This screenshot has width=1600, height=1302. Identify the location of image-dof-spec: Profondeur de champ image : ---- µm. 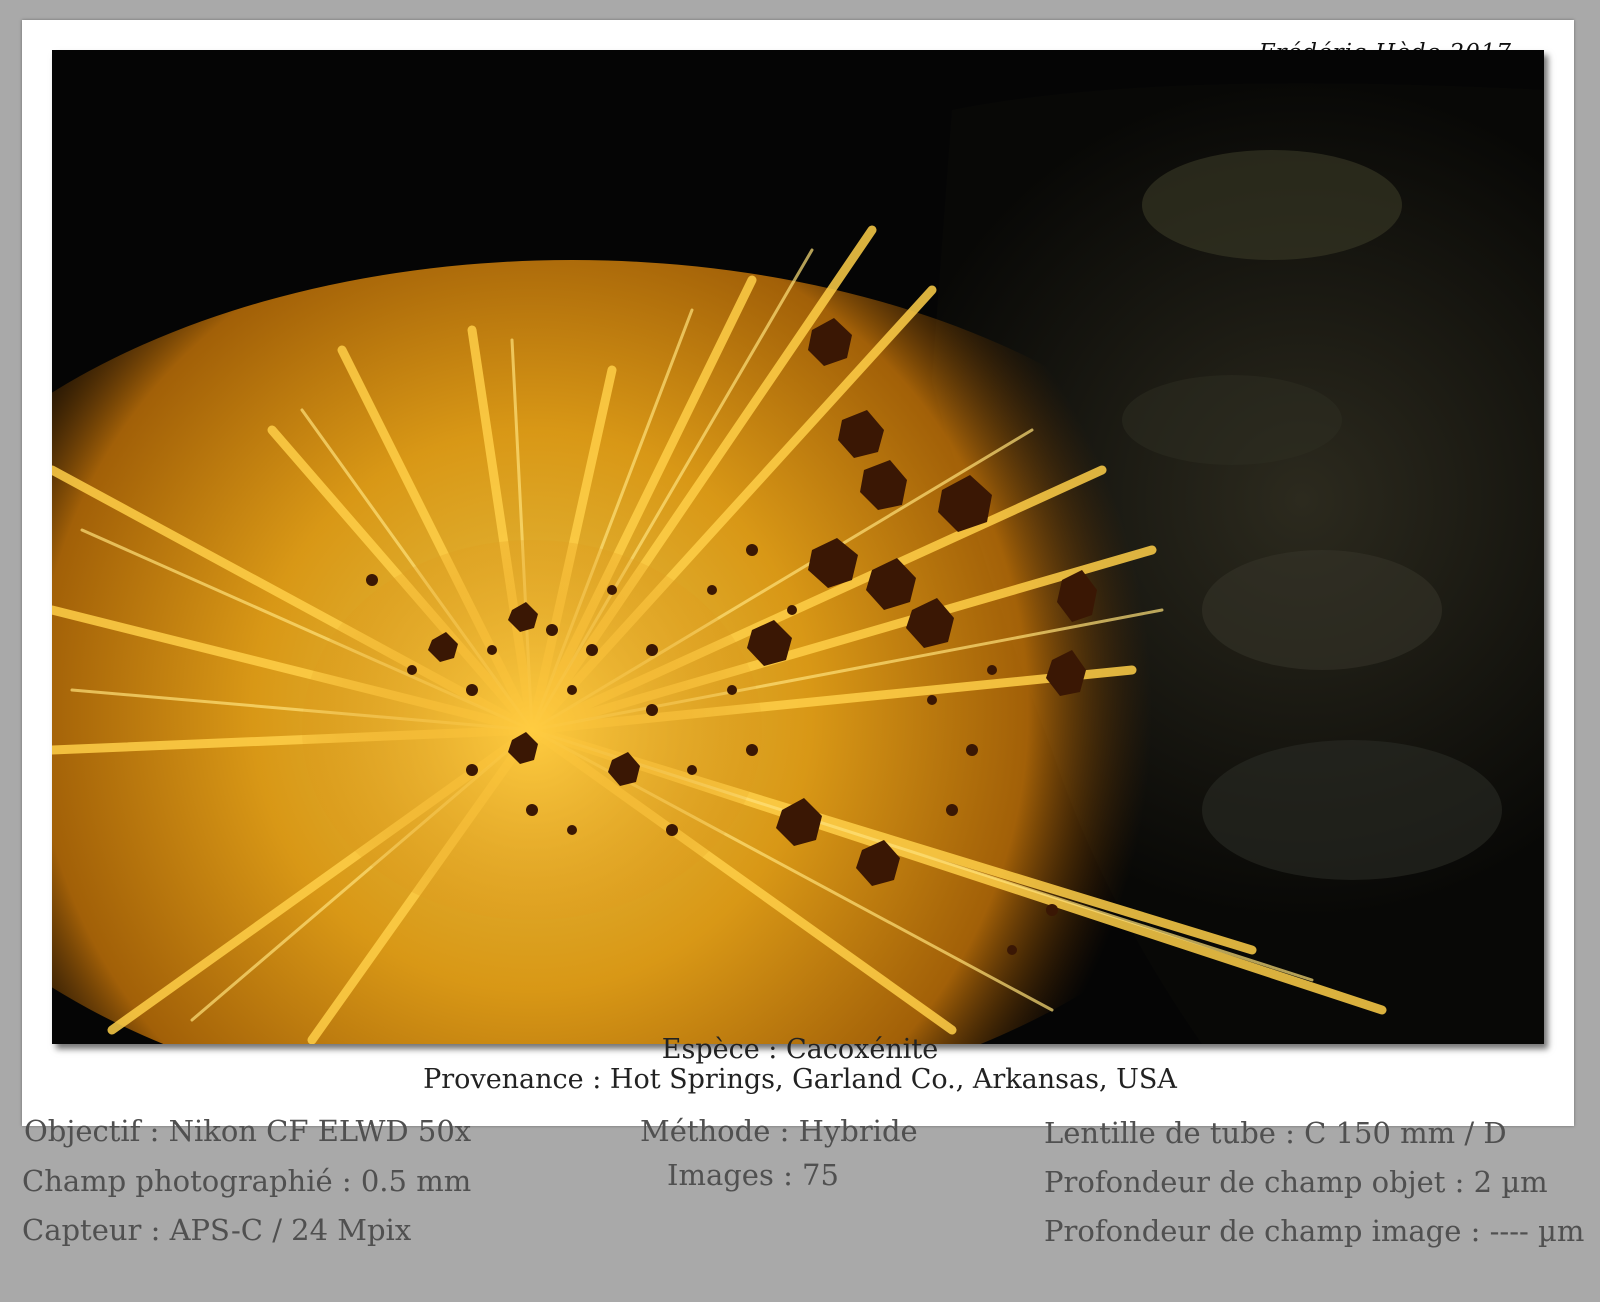
(1314, 1231).